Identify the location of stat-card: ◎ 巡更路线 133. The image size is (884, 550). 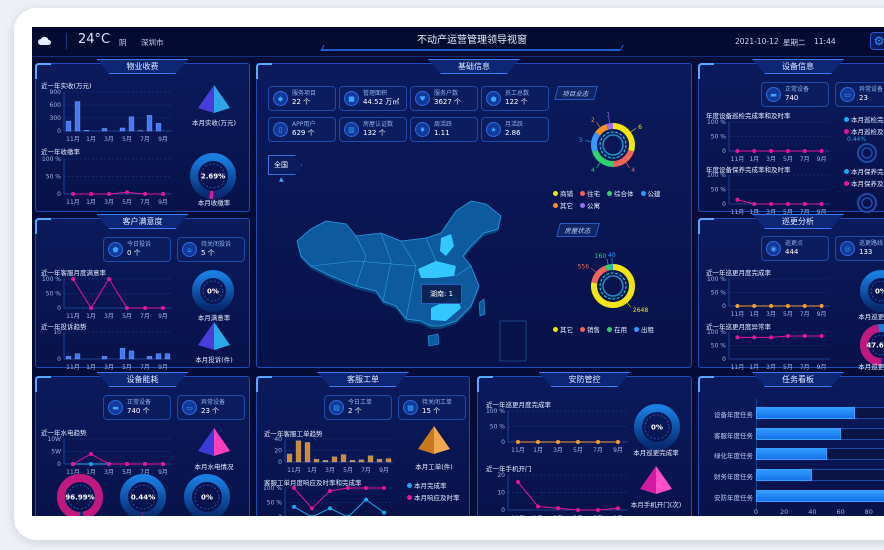
(859, 248).